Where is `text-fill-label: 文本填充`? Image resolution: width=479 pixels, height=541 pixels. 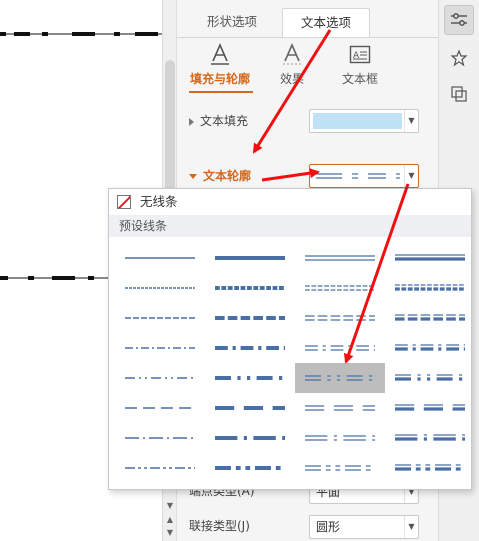 text-fill-label: 文本填充 is located at coordinates (224, 121).